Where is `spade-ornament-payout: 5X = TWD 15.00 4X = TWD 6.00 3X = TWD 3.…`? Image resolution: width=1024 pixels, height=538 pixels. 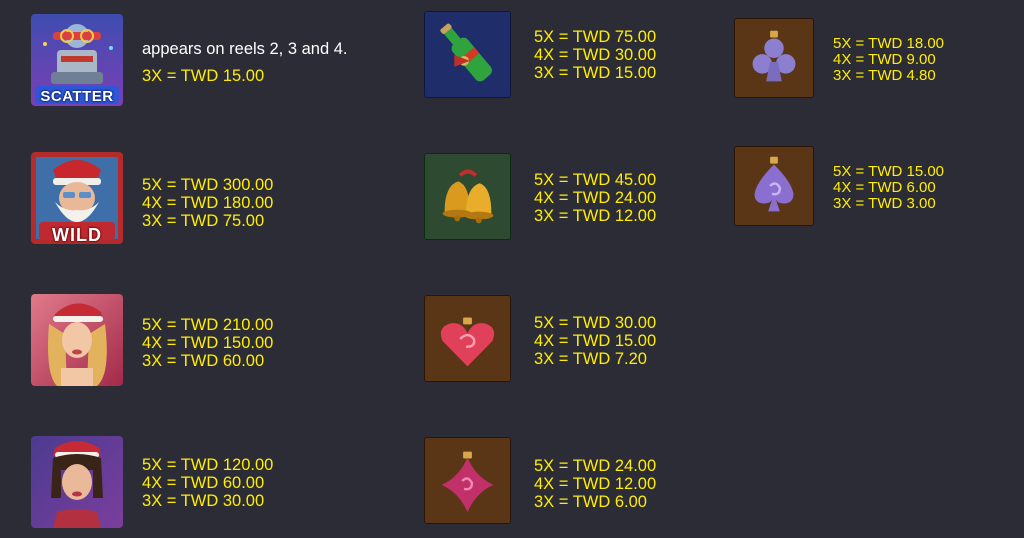
spade-ornament-payout: 5X = TWD 15.00 4X = TWD 6.00 3X = TWD 3.… is located at coordinates (888, 188).